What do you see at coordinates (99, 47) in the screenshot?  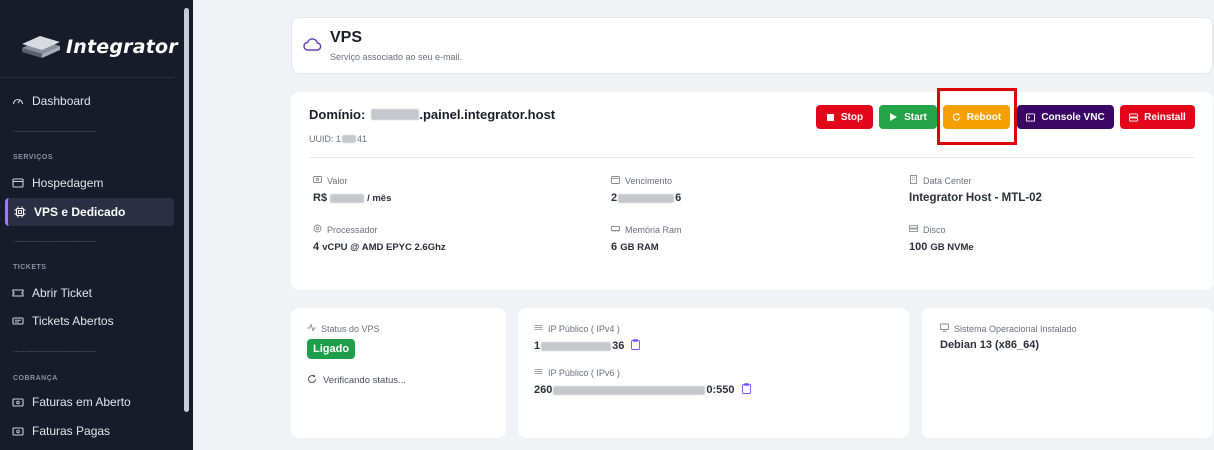 I see `brand-logo: Integrator` at bounding box center [99, 47].